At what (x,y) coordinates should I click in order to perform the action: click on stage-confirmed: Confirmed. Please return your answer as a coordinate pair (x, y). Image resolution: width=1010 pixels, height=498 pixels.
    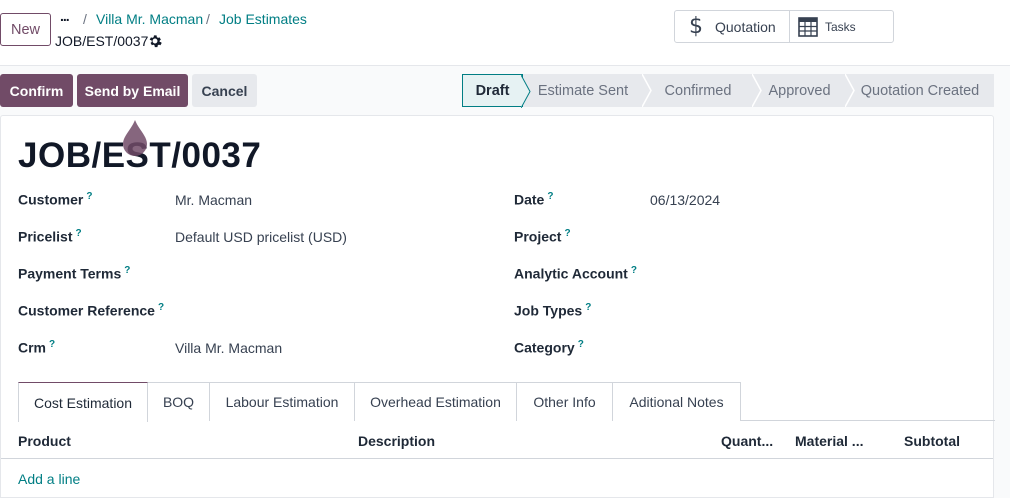
    Looking at the image, I should click on (702, 90).